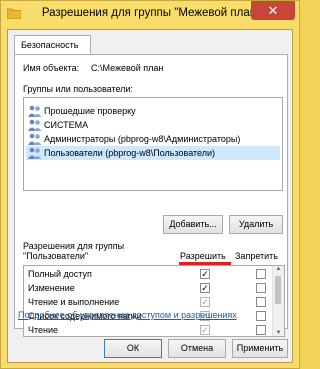 Image resolution: width=320 pixels, height=369 pixels. What do you see at coordinates (56, 256) in the screenshot?
I see `permissions-label-line2: "Пользователи"` at bounding box center [56, 256].